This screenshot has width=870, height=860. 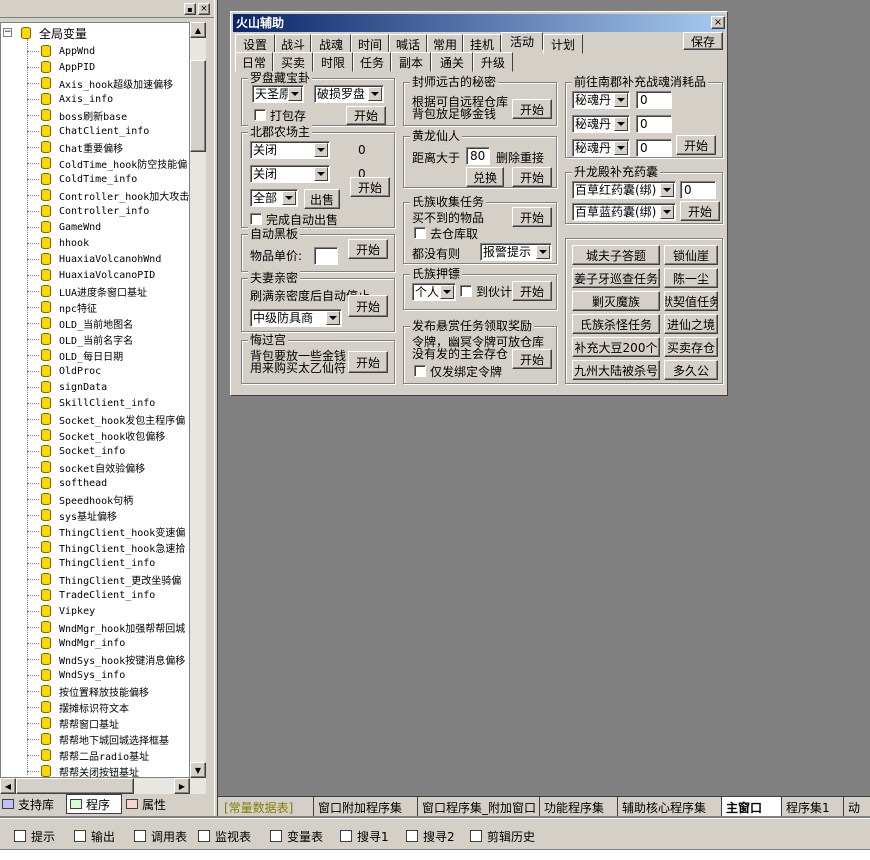 I want to click on toolbar-item: 搜寻2, so click(x=430, y=836).